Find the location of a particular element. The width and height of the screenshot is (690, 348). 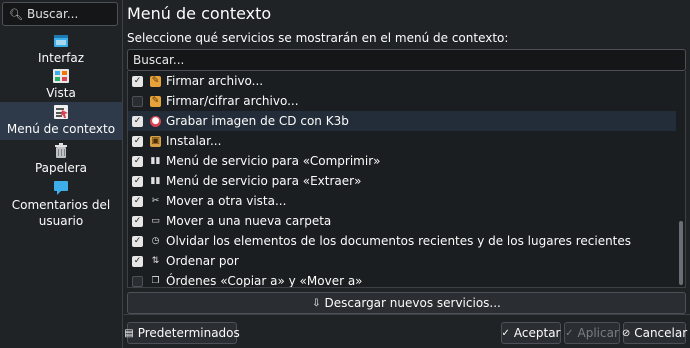

sidebar-item-menu-de-contexto: Menú de contexto is located at coordinates (61, 121).